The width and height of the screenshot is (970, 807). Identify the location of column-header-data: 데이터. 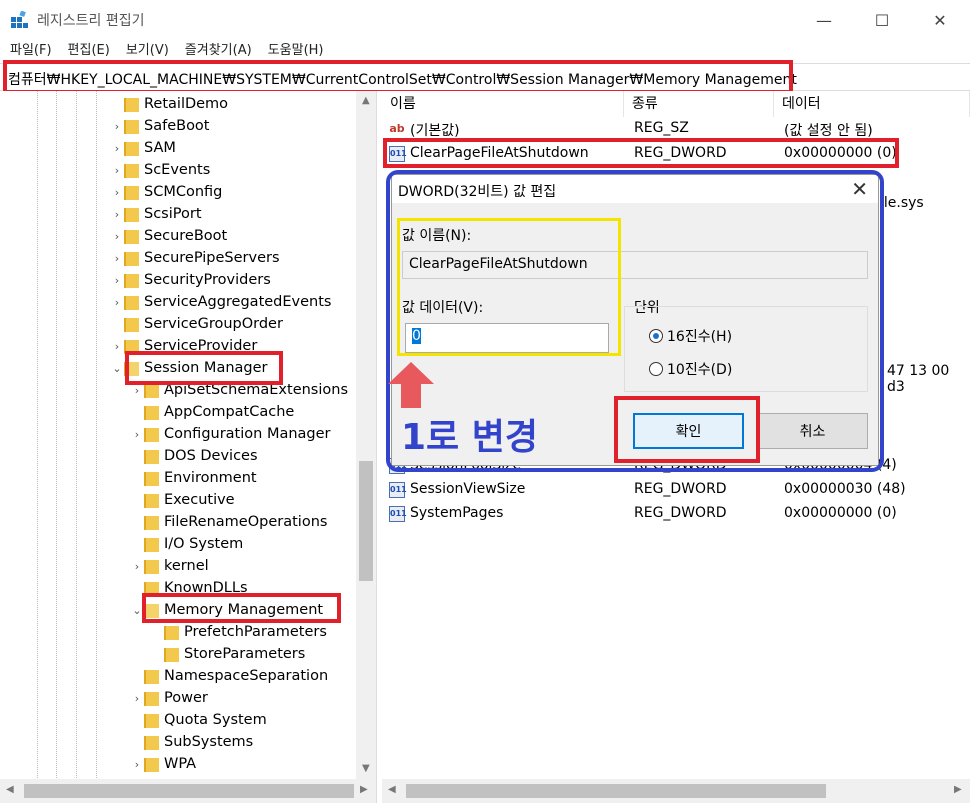
(872, 104).